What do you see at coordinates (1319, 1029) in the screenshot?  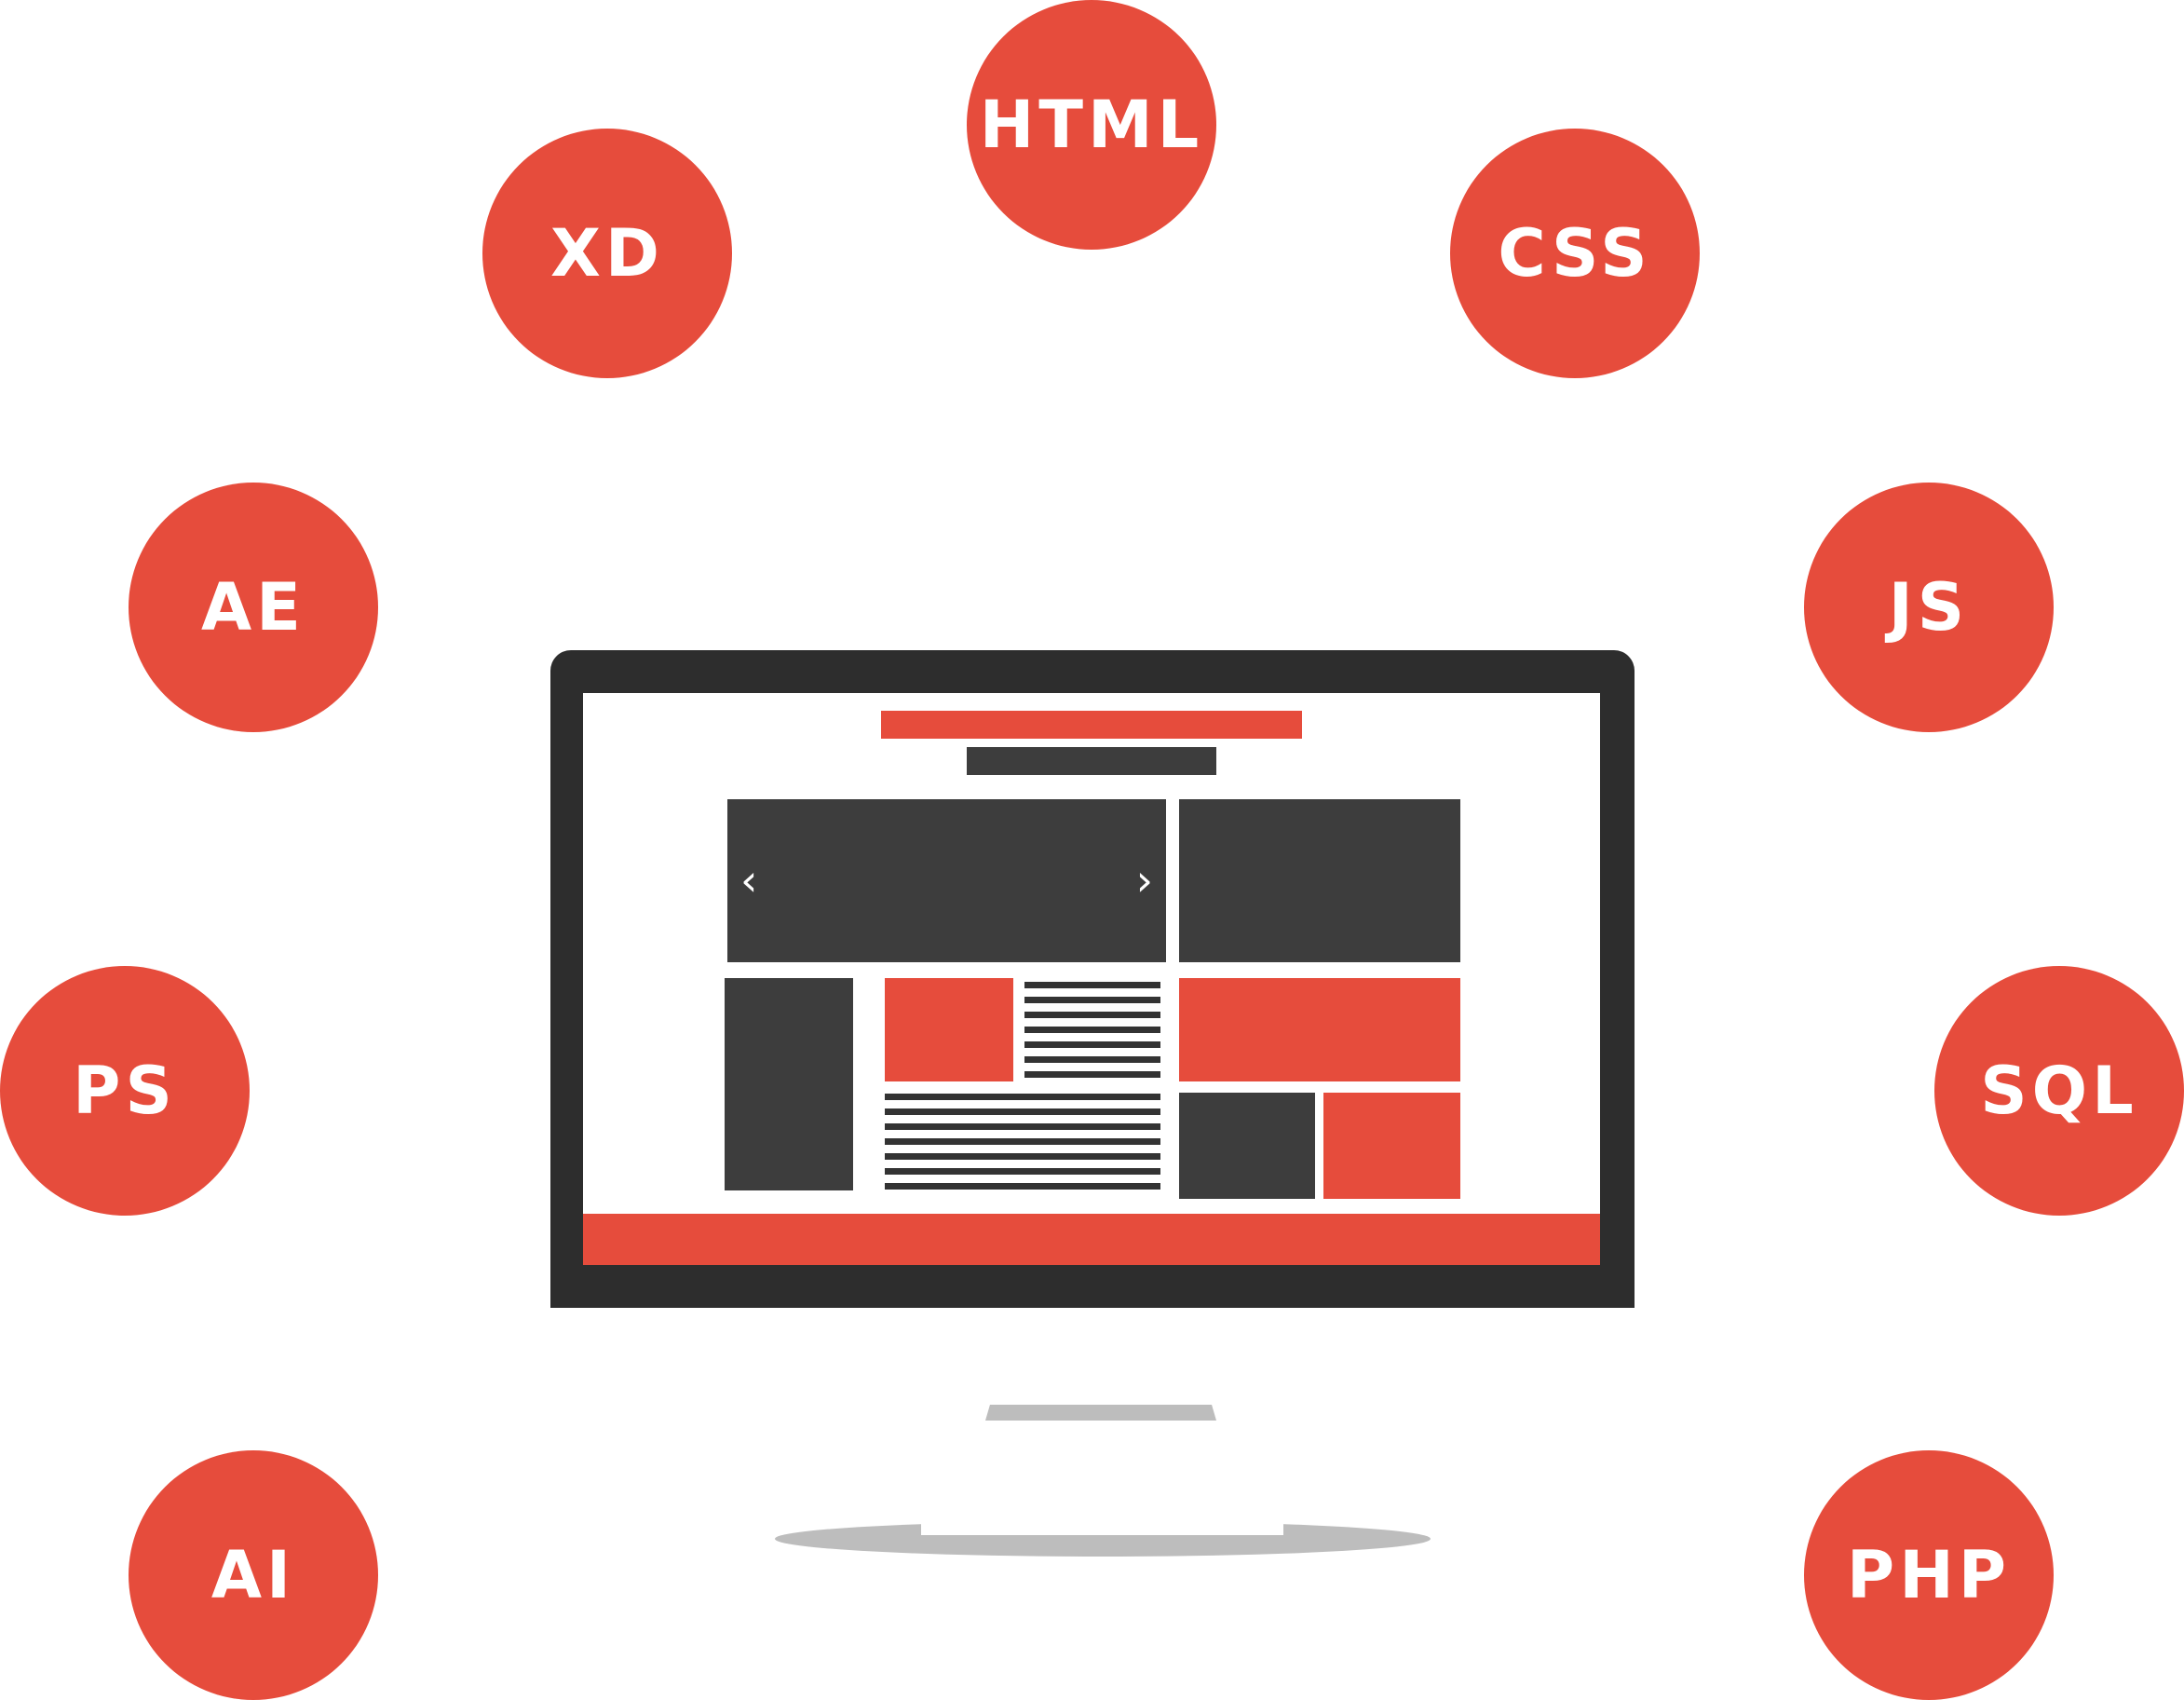 I see `feature-block` at bounding box center [1319, 1029].